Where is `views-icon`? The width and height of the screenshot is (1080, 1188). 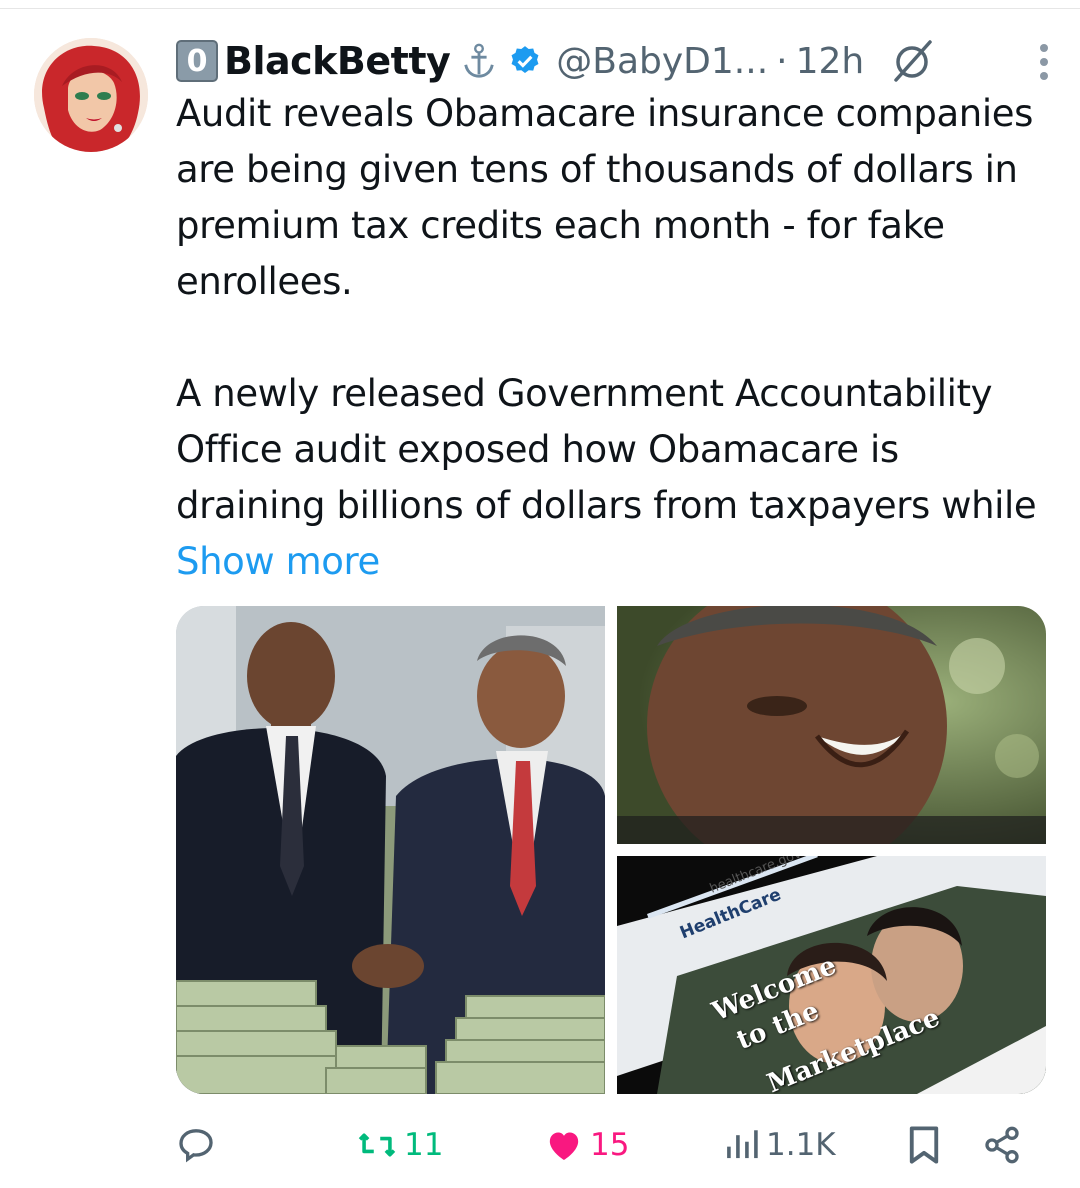 views-icon is located at coordinates (742, 1144).